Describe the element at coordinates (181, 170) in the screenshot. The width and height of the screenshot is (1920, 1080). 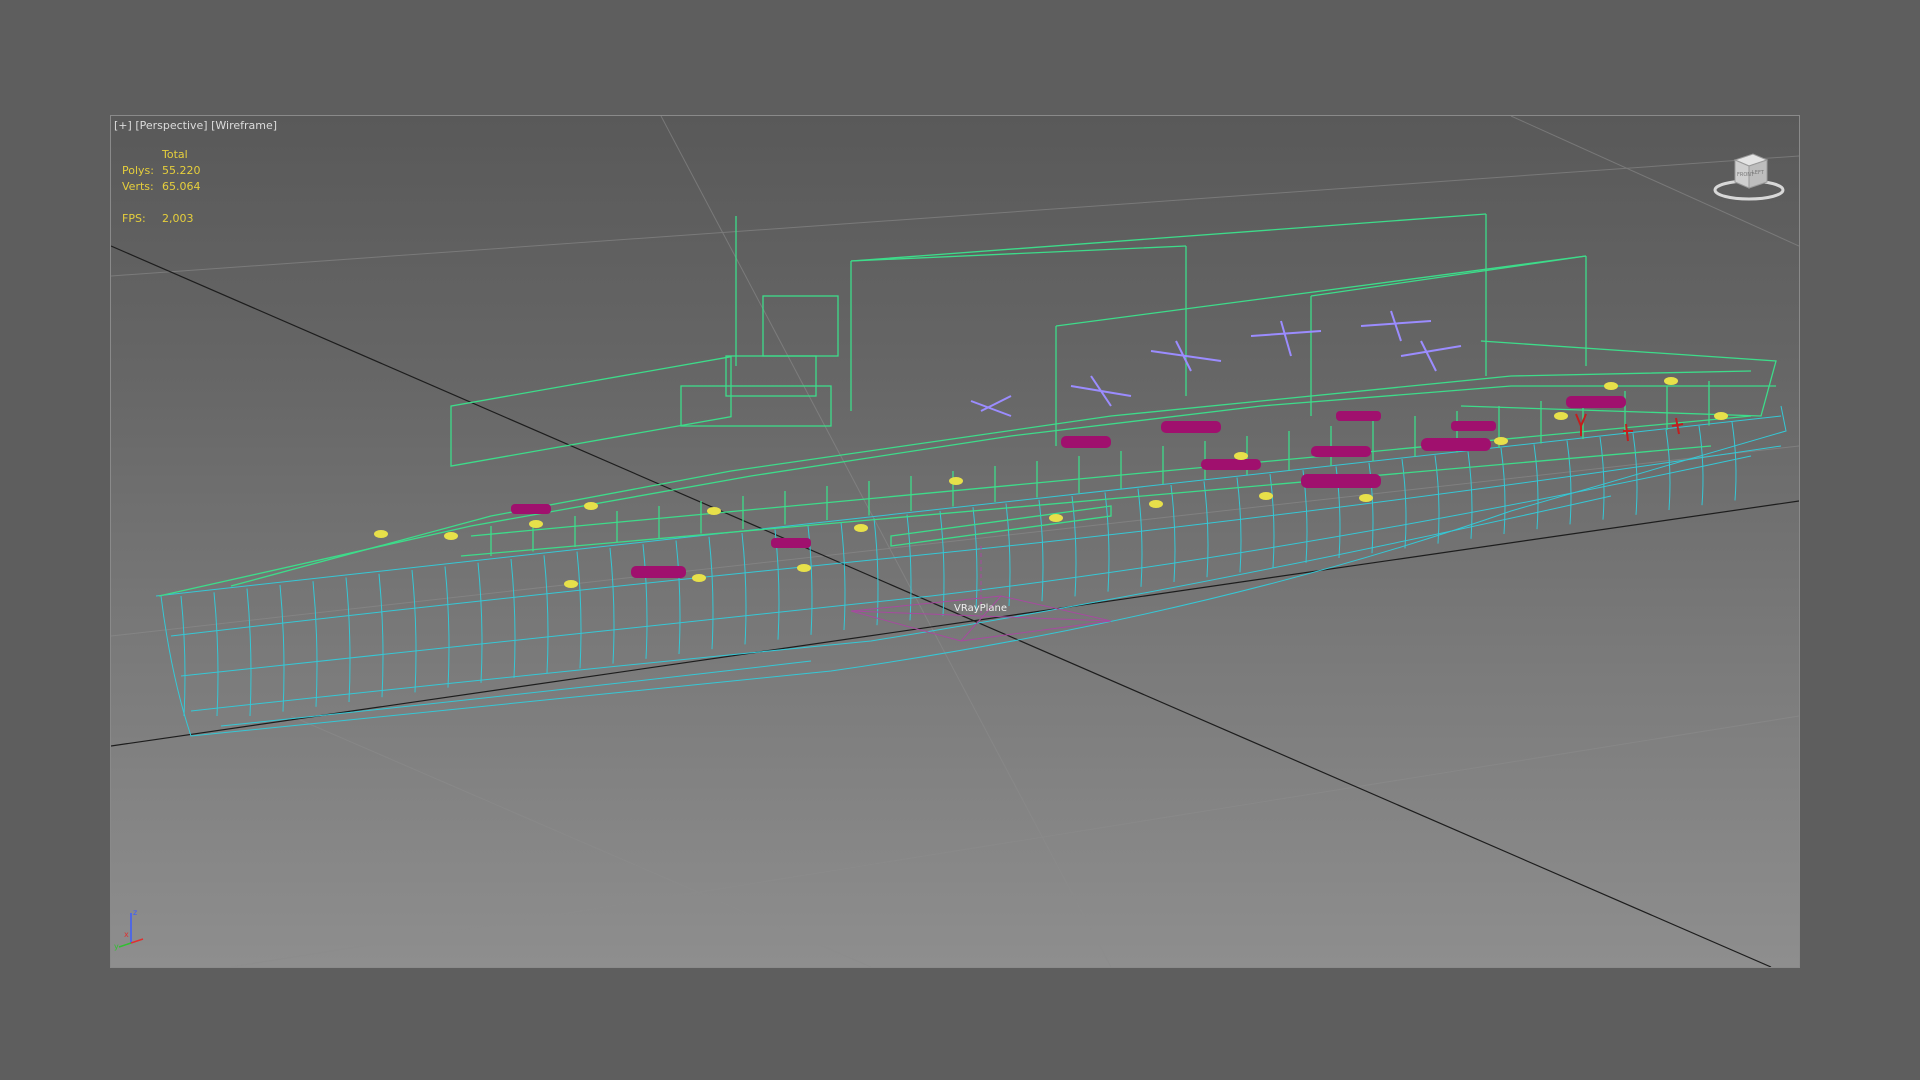
I see `polys-value: 55.220` at that location.